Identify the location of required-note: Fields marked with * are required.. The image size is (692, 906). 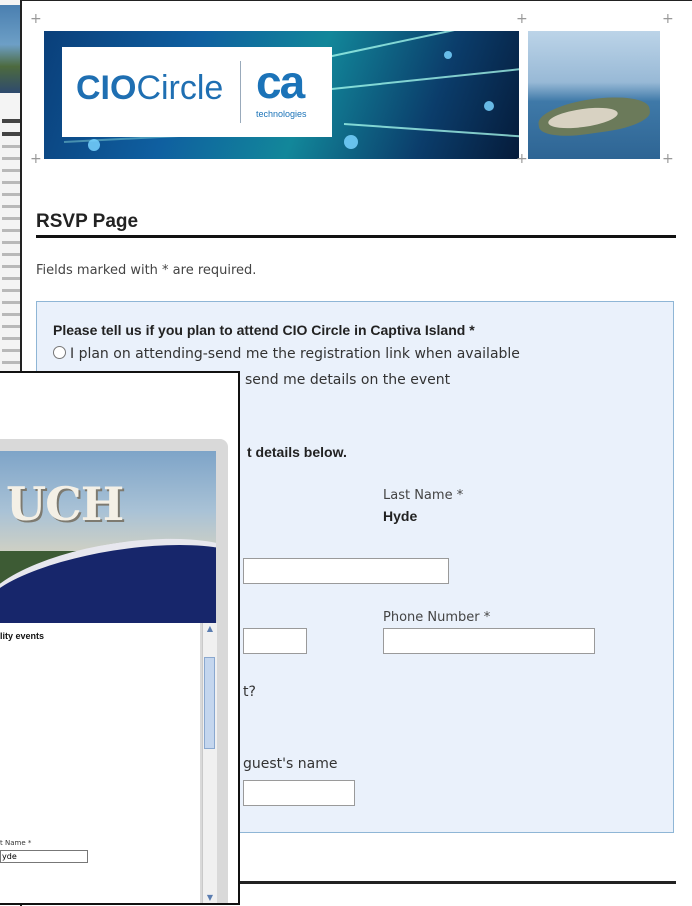
(146, 270).